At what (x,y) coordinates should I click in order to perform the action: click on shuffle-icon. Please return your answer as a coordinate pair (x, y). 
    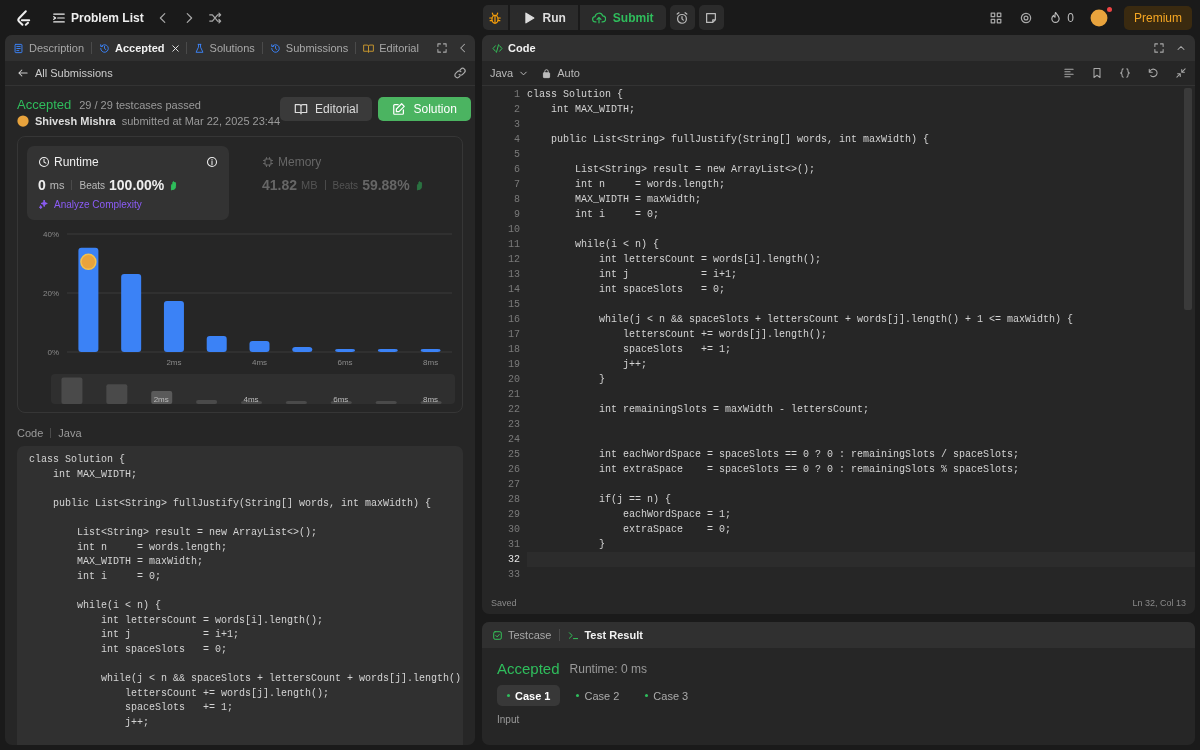
    Looking at the image, I should click on (214, 17).